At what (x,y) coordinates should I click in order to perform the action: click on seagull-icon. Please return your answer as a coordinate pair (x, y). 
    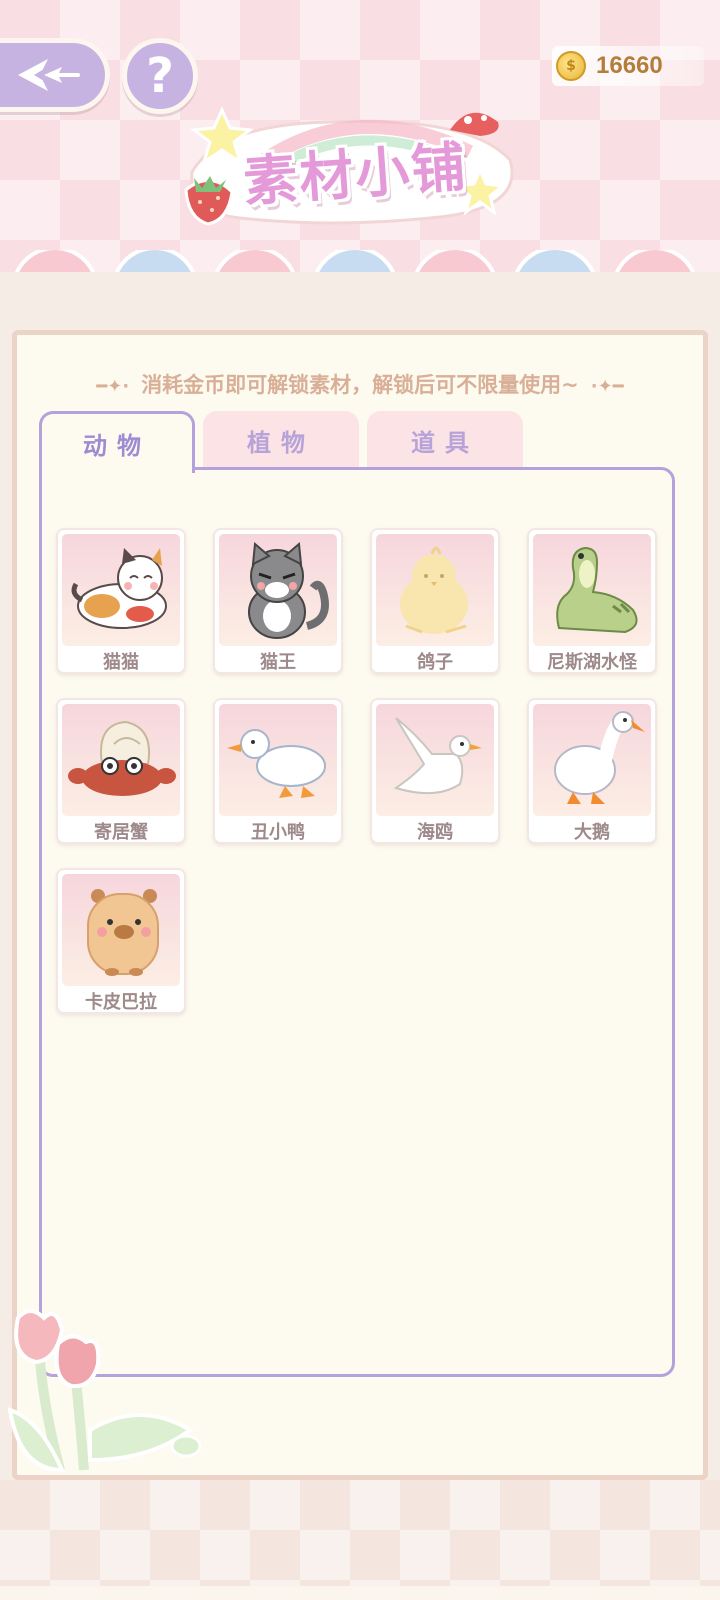
    Looking at the image, I should click on (435, 760).